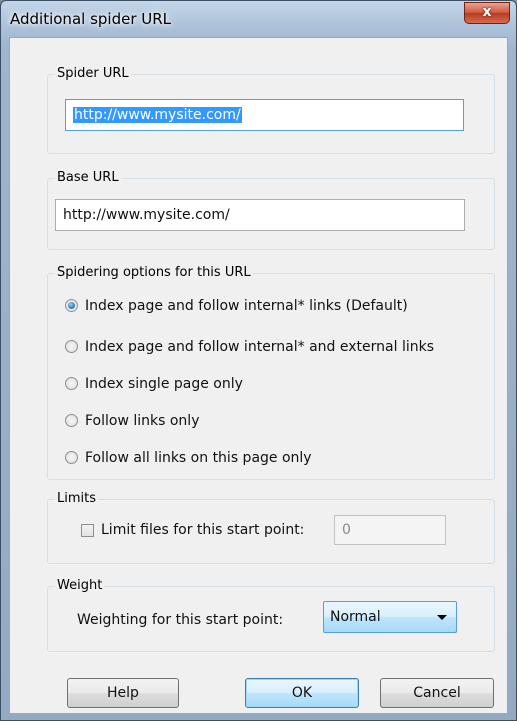 This screenshot has width=517, height=721. I want to click on ok-button-label: OK, so click(302, 693).